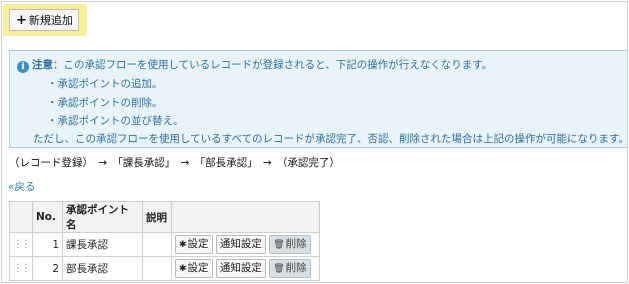  What do you see at coordinates (102, 268) in the screenshot?
I see `point-name: 部長承認` at bounding box center [102, 268].